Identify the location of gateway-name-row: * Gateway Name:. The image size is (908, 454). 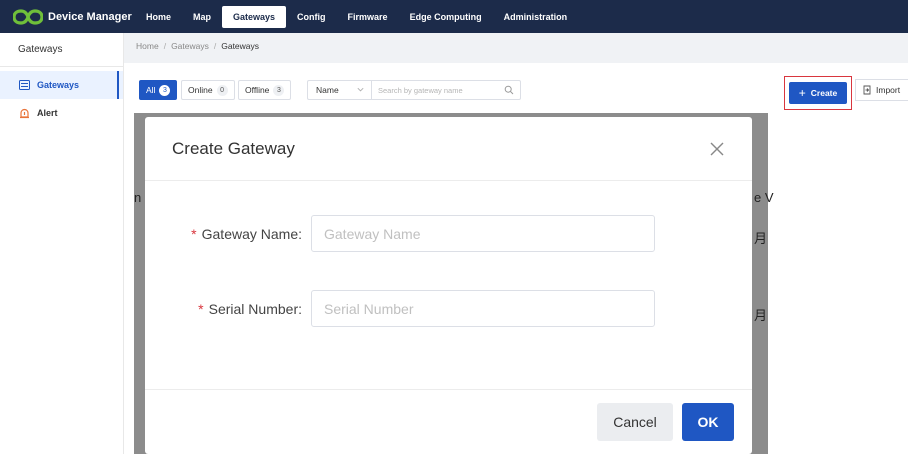
(448, 234).